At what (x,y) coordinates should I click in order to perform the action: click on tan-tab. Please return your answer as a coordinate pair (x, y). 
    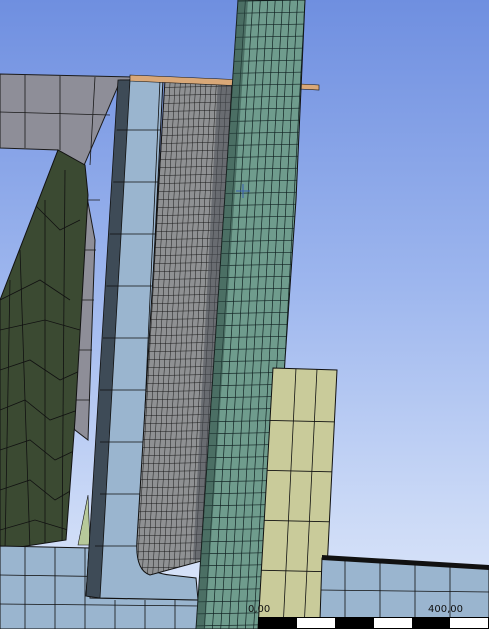
    Looking at the image, I should click on (309, 87).